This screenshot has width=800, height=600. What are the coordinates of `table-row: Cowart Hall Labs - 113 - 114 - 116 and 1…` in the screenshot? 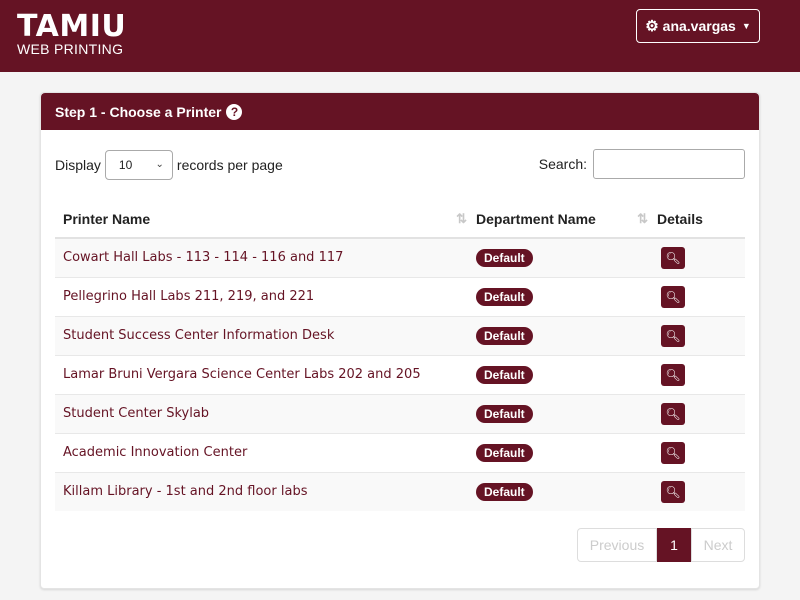 It's located at (400, 257).